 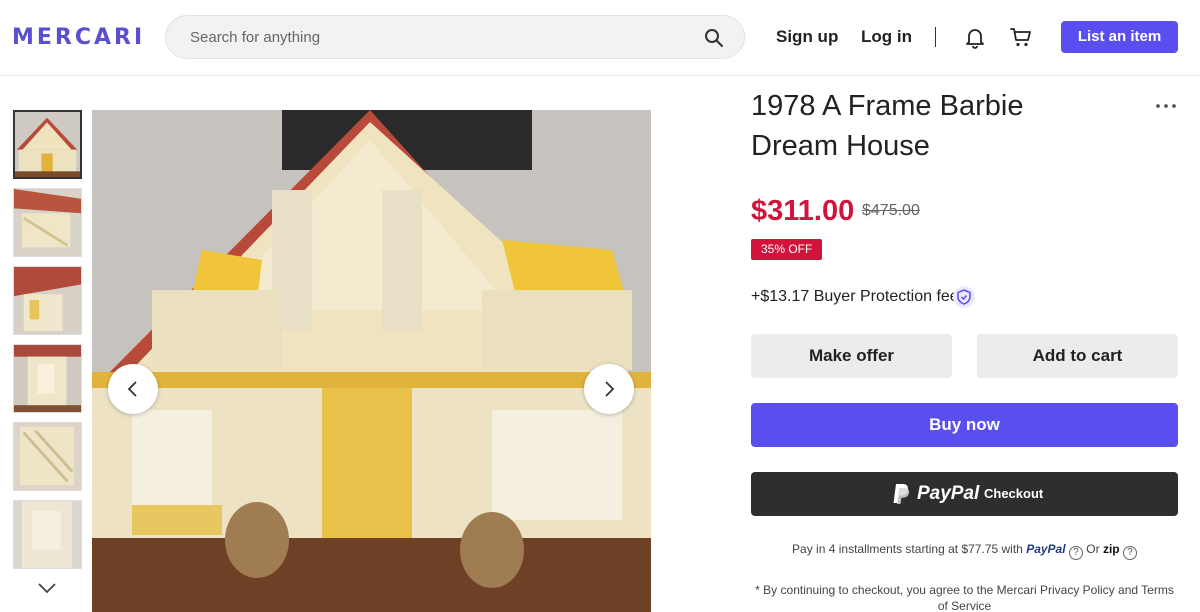 What do you see at coordinates (1119, 37) in the screenshot?
I see `list-an-item-button: List an item` at bounding box center [1119, 37].